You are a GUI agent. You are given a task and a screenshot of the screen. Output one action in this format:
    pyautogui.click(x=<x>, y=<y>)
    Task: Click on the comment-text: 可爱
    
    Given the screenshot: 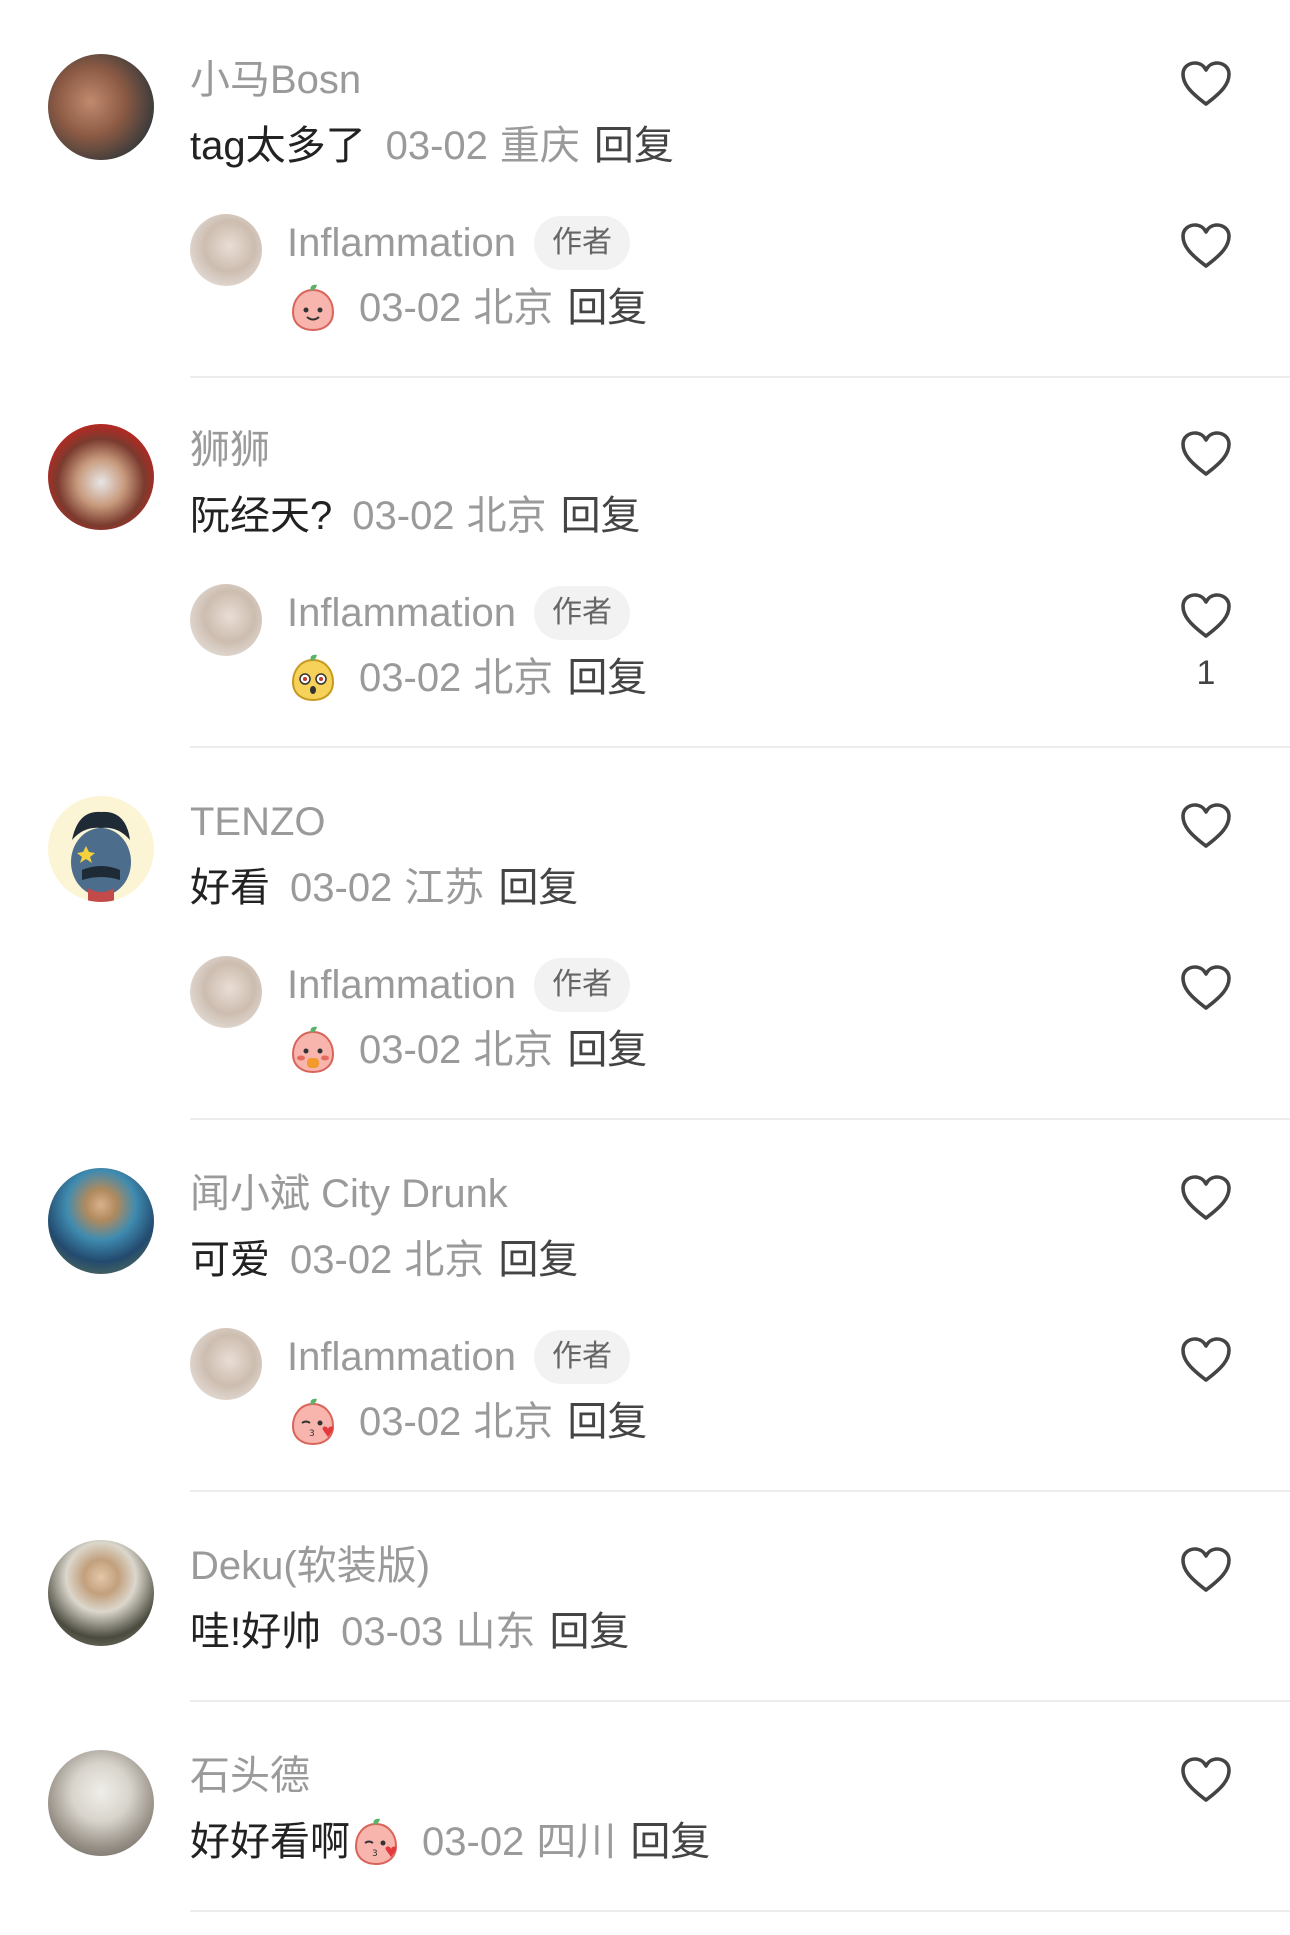 What is the action you would take?
    pyautogui.click(x=230, y=1260)
    